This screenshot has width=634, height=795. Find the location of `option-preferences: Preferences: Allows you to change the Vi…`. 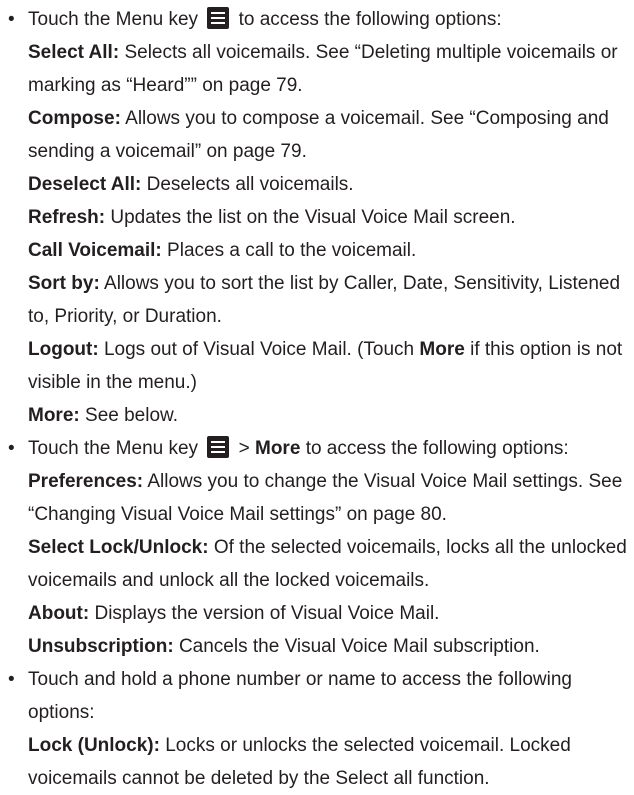

option-preferences: Preferences: Allows you to change the Vi… is located at coordinates (325, 498).